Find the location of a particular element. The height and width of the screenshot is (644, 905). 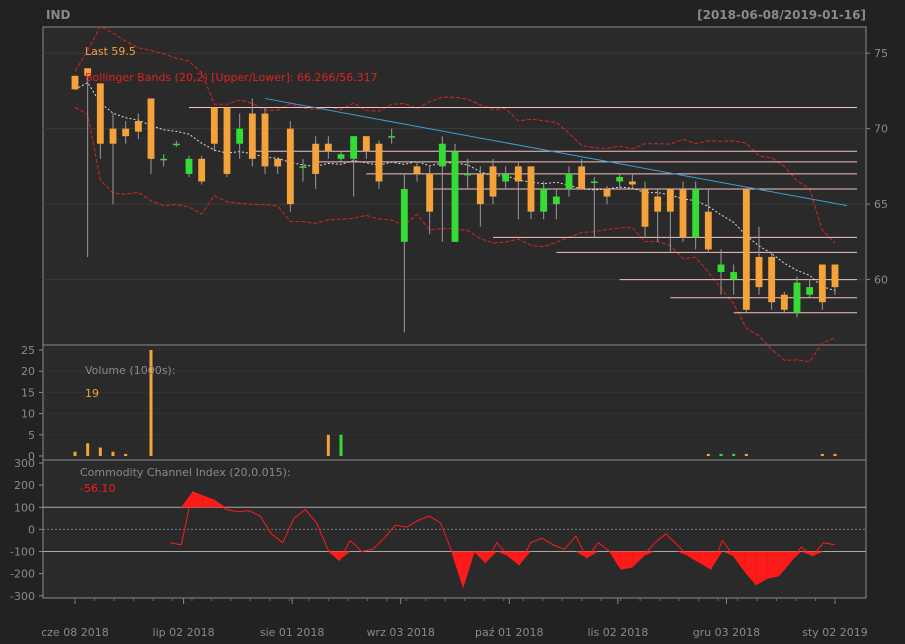

x-tick-label: lis 02 2018 is located at coordinates (617, 632).